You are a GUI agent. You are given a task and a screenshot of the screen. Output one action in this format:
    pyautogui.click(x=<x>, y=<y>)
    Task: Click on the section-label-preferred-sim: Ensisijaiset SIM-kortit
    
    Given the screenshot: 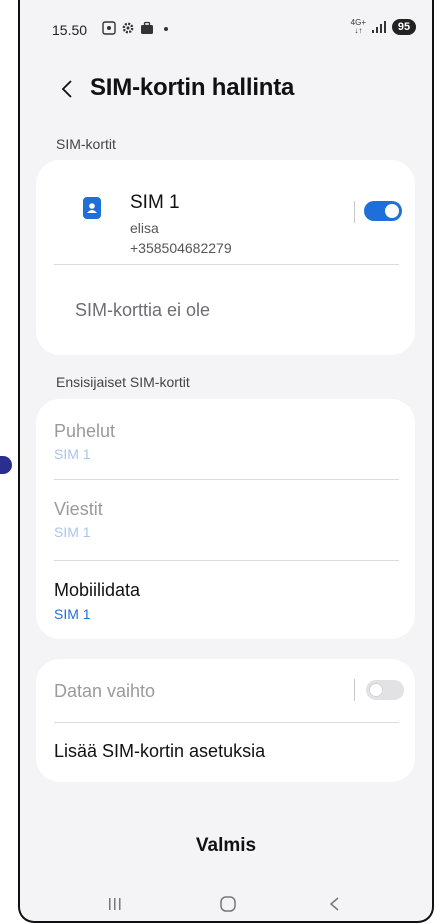 What is the action you would take?
    pyautogui.click(x=123, y=382)
    